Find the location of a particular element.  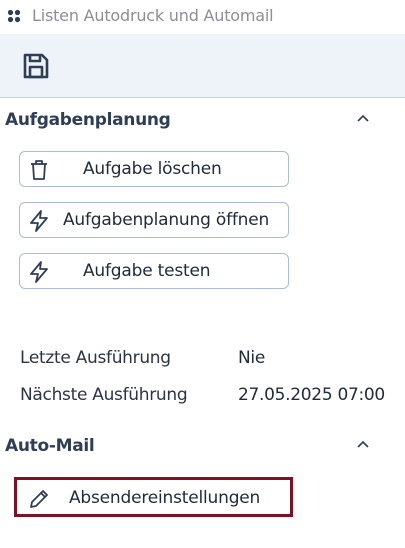

next-run-value: 27.05.2025 07:00 is located at coordinates (311, 395).